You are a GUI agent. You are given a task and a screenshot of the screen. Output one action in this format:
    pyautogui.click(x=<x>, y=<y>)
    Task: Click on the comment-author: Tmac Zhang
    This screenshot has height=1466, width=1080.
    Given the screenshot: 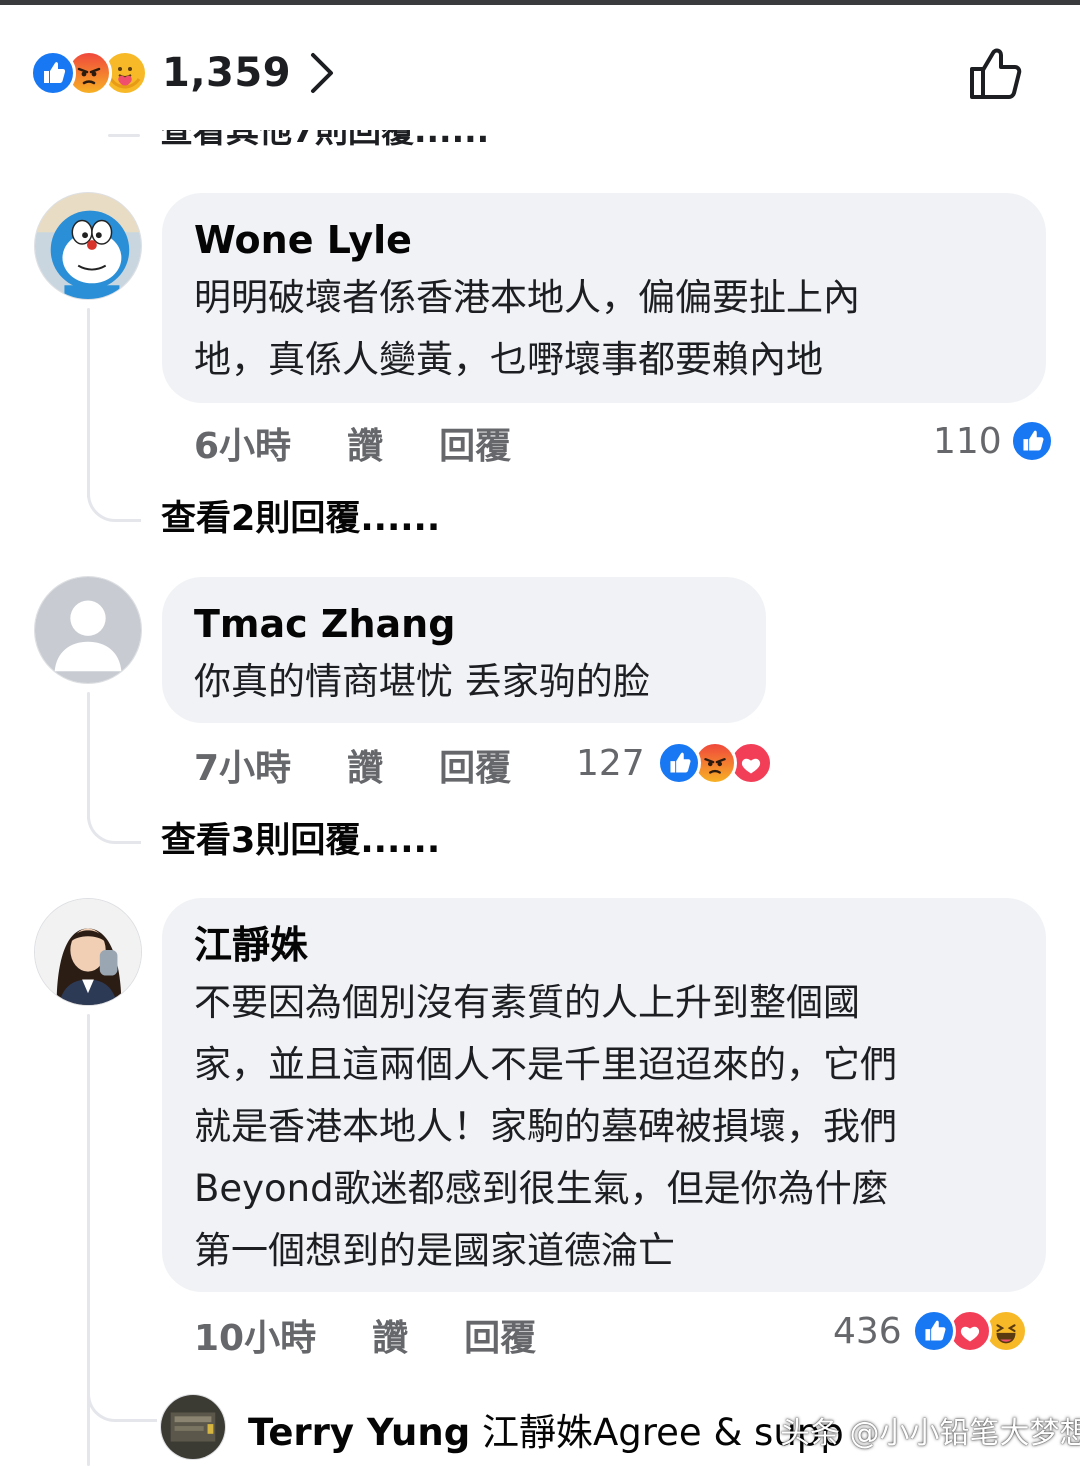 What is the action you would take?
    pyautogui.click(x=464, y=624)
    